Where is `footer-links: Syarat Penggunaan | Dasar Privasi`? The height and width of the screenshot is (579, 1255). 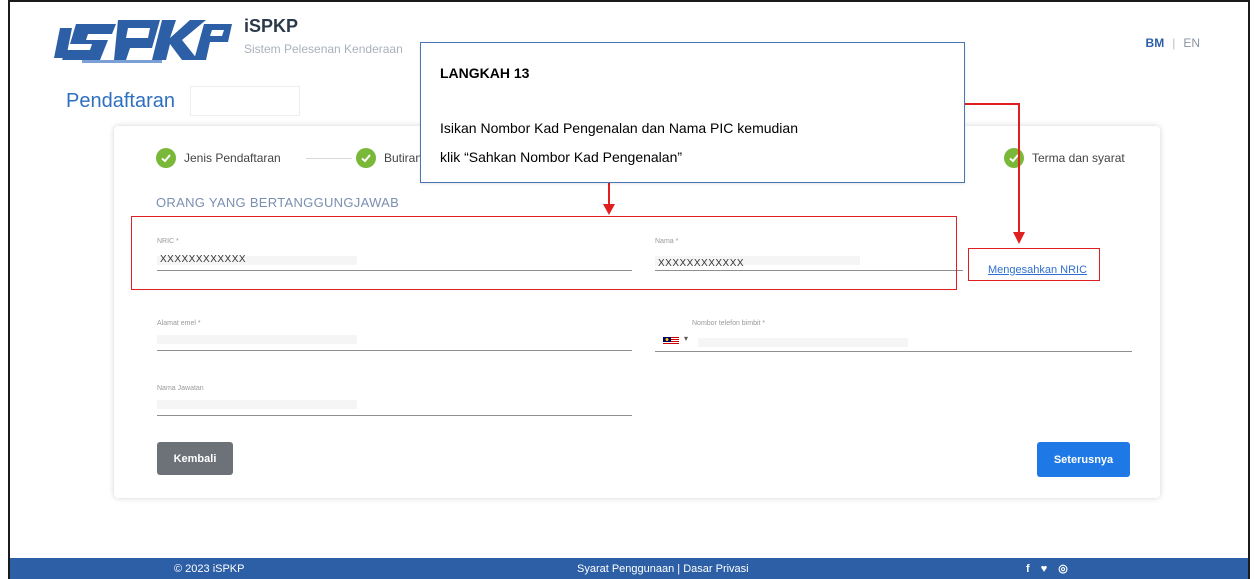 footer-links: Syarat Penggunaan | Dasar Privasi is located at coordinates (663, 569).